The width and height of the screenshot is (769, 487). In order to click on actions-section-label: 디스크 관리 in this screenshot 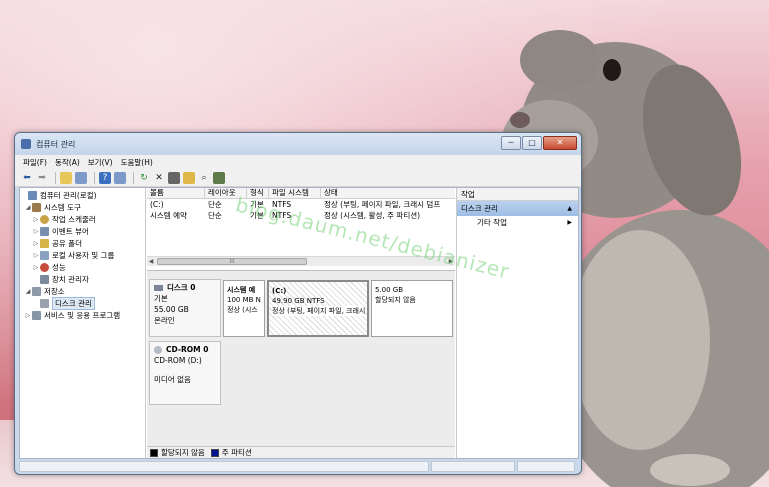, I will do `click(479, 208)`.